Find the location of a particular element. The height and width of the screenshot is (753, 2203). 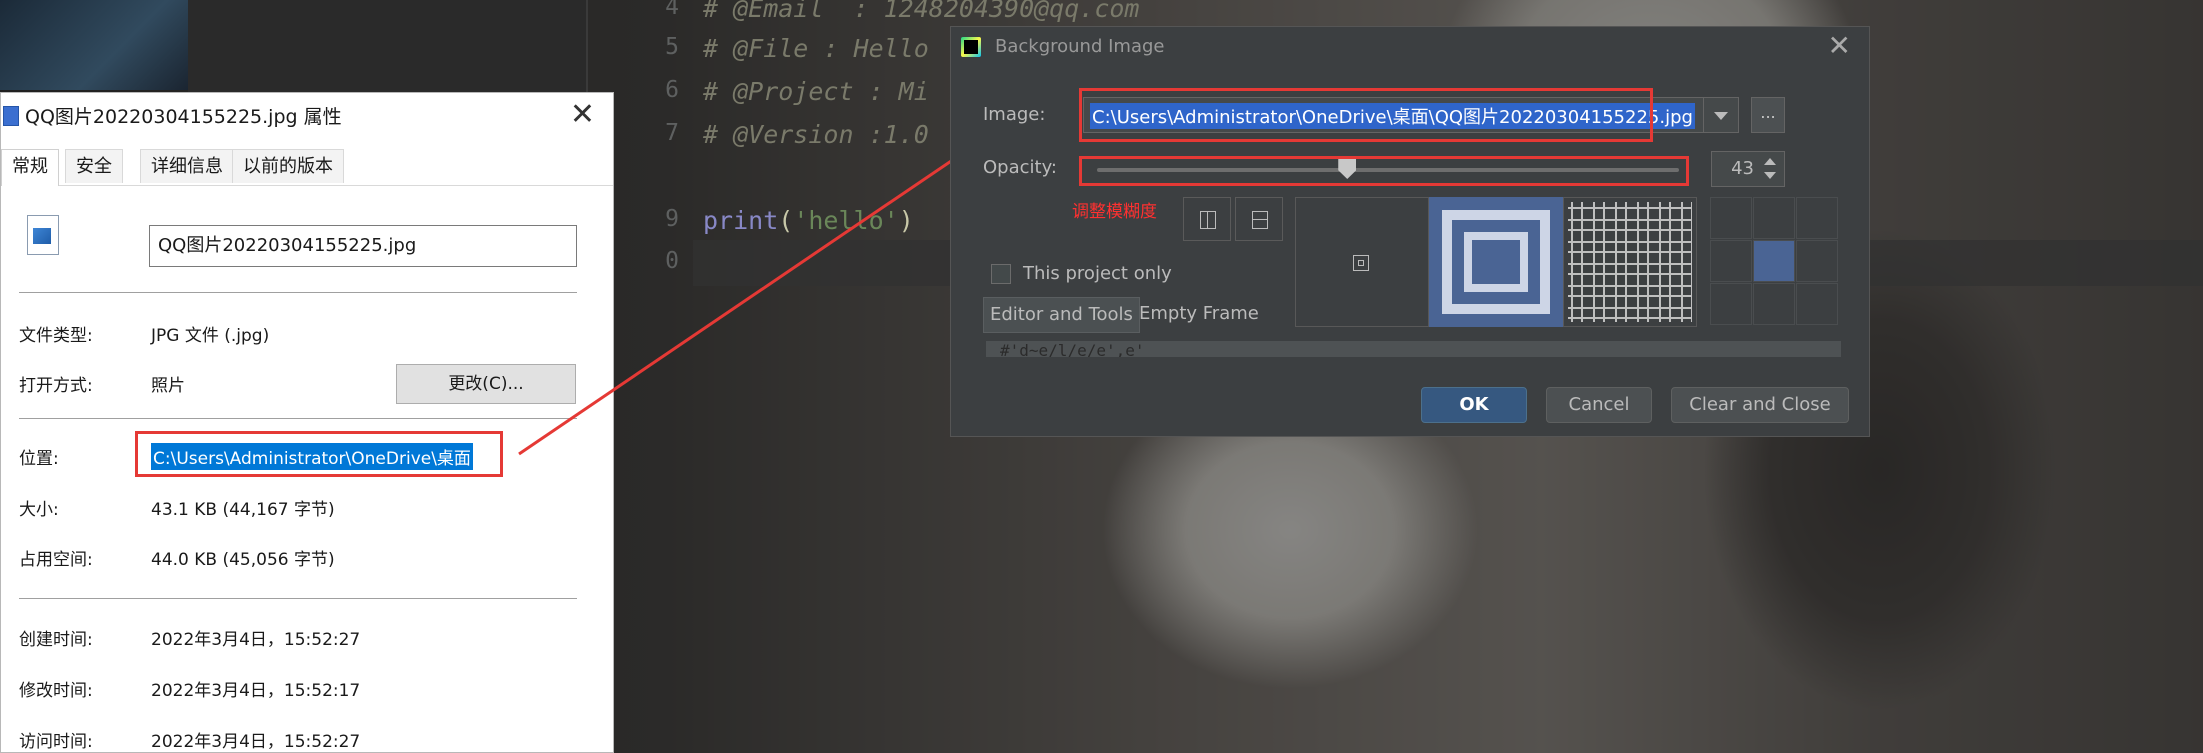

dialog-title: Background Image is located at coordinates (1080, 46).